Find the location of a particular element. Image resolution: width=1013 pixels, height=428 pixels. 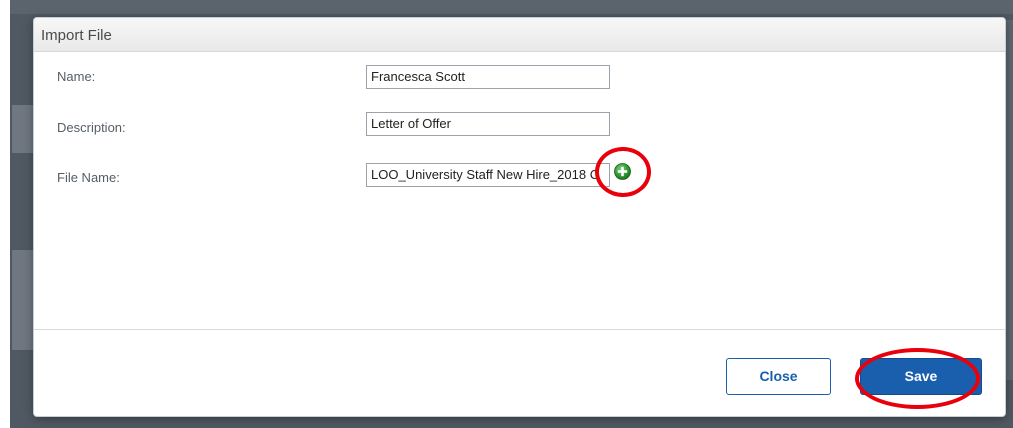

file-name-label: File Name: is located at coordinates (88, 177).